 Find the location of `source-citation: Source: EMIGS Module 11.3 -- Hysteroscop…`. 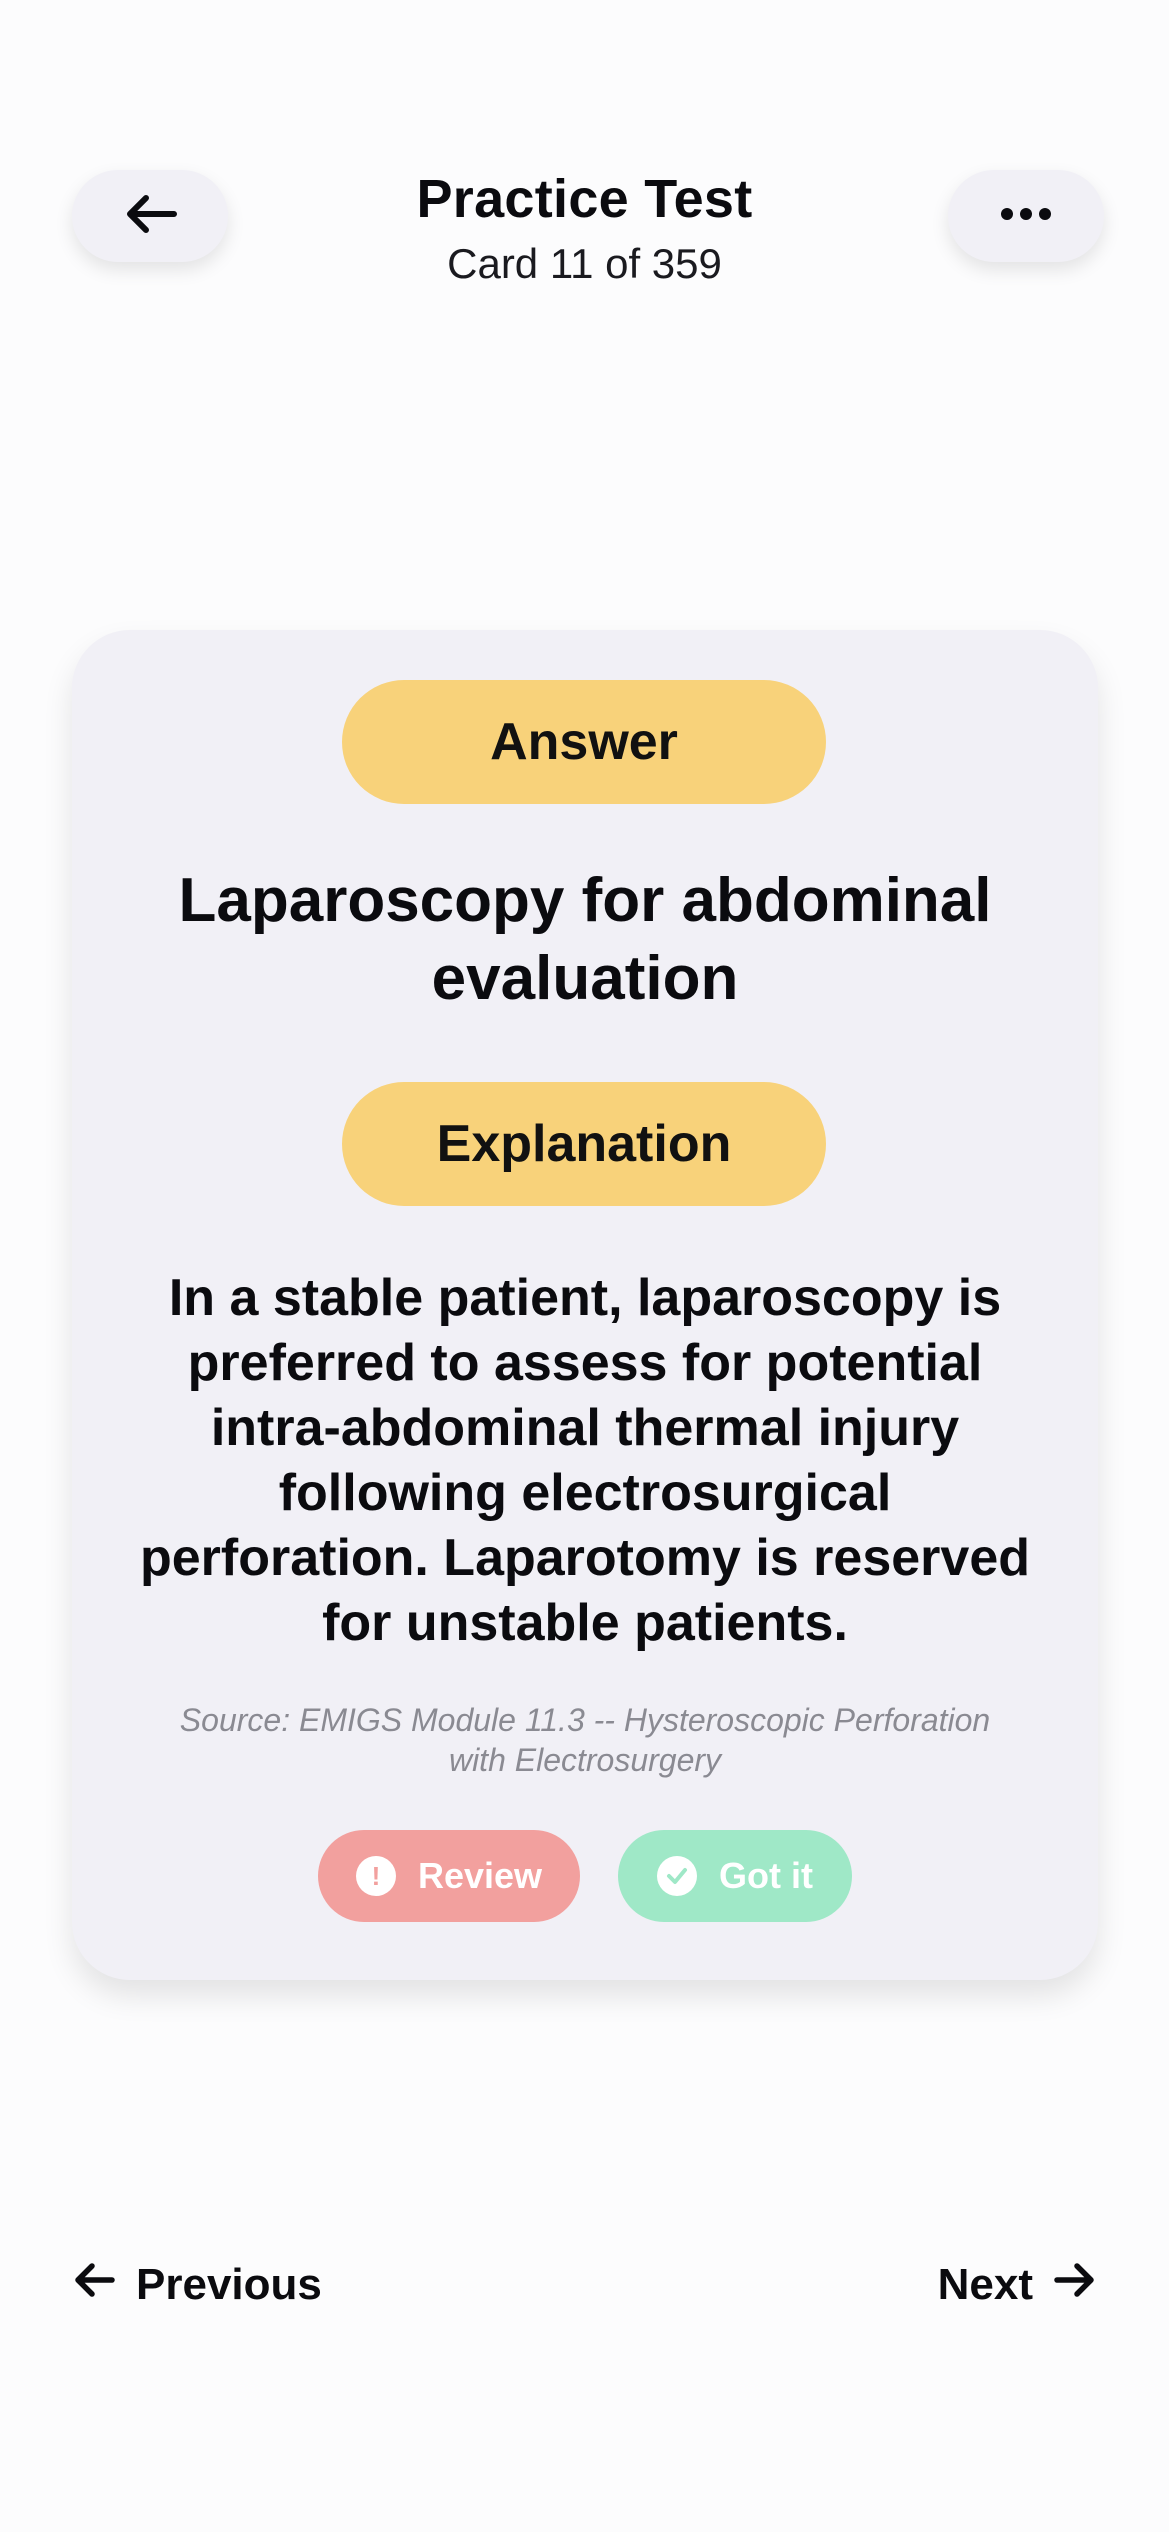

source-citation: Source: EMIGS Module 11.3 -- Hysteroscop… is located at coordinates (585, 1740).